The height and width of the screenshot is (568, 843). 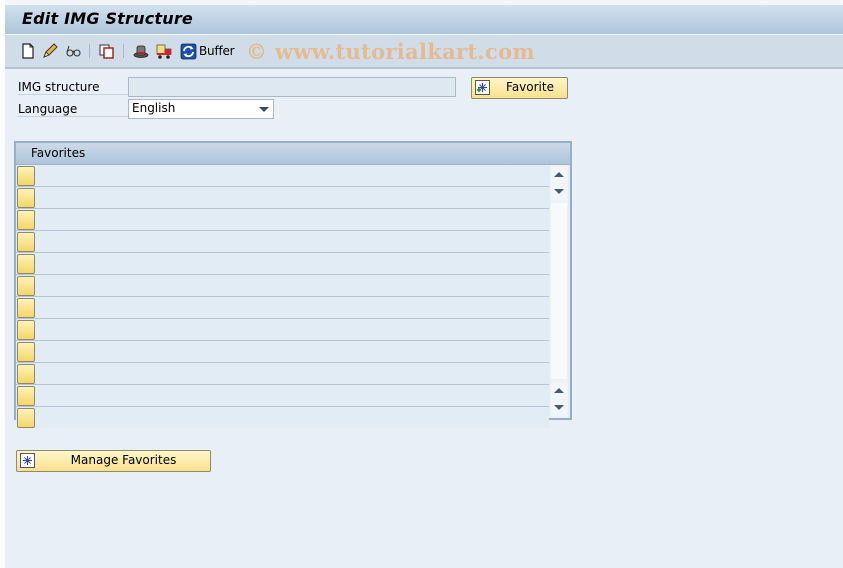 What do you see at coordinates (530, 87) in the screenshot?
I see `favorite-button-label: Favorite` at bounding box center [530, 87].